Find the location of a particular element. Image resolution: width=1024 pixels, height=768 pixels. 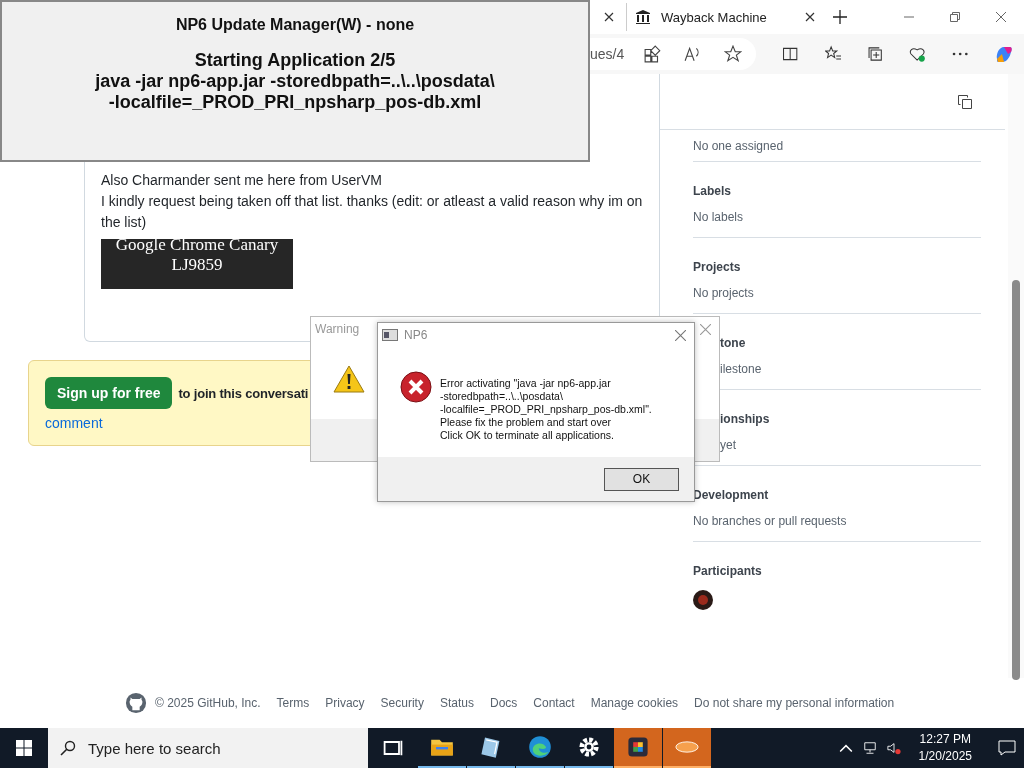

dialog-title: Warning is located at coordinates (337, 329).